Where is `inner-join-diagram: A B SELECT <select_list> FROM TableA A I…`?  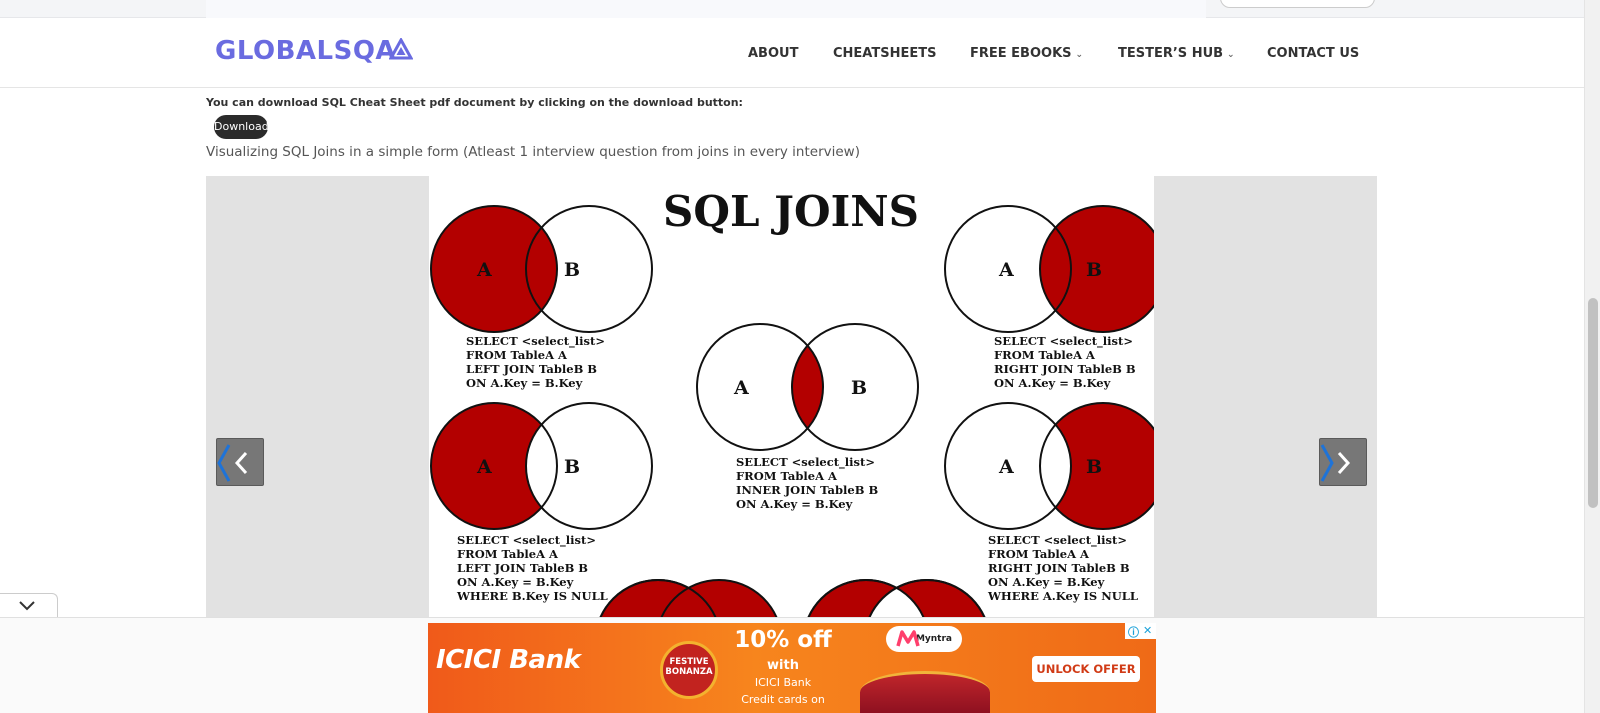 inner-join-diagram: A B SELECT <select_list> FROM TableA A I… is located at coordinates (807, 417).